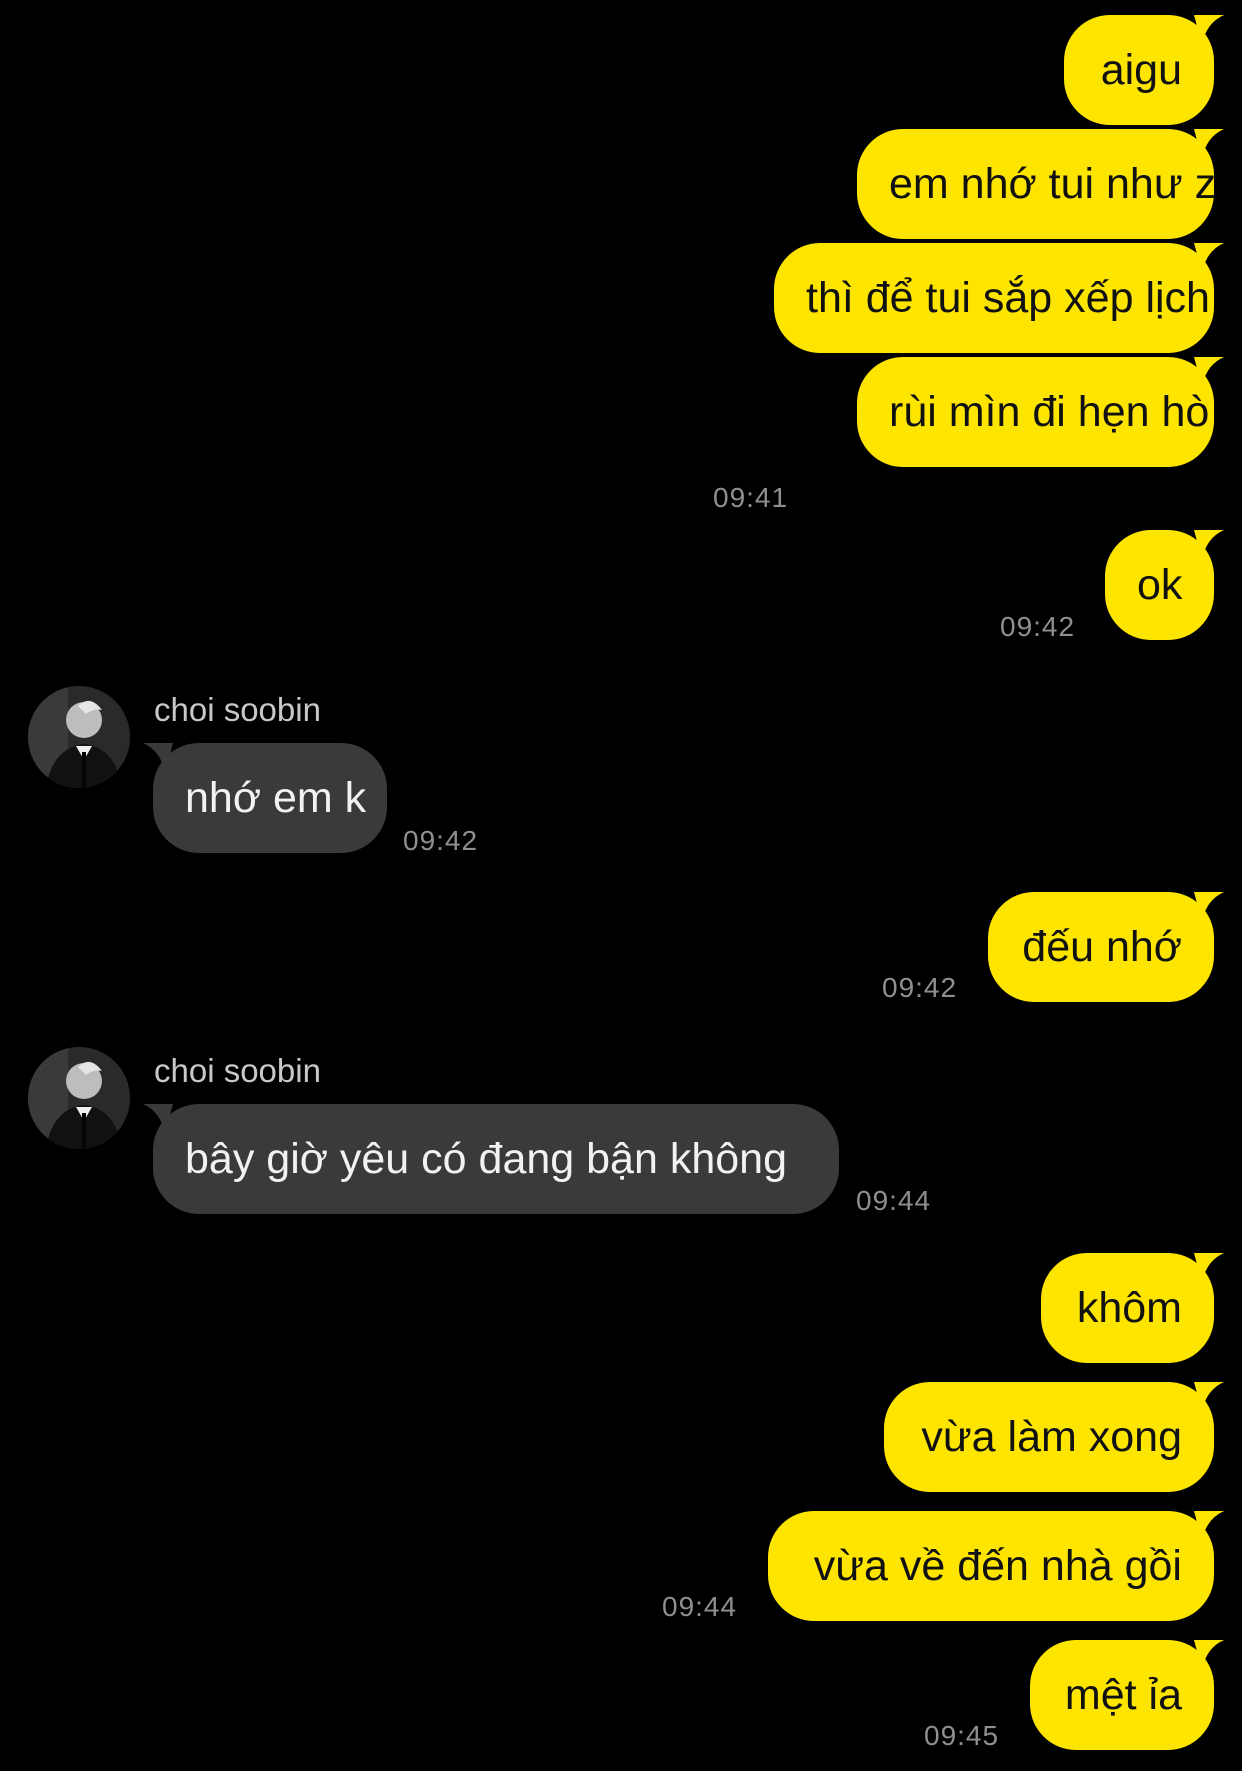 The image size is (1242, 1771). What do you see at coordinates (994, 298) in the screenshot?
I see `outgoing-message-bubble: thì để tui sắp xếp lịch` at bounding box center [994, 298].